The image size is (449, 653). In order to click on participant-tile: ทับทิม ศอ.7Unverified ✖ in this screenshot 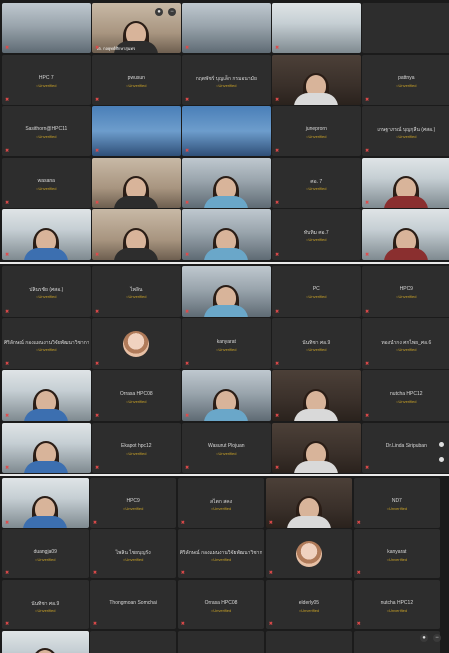, I will do `click(316, 234)`.